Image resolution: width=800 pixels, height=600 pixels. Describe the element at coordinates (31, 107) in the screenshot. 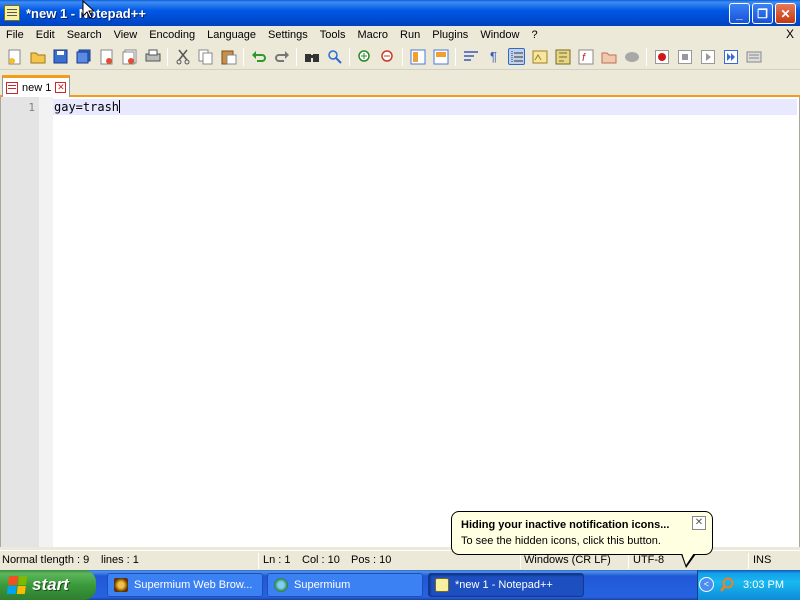

I see `line-number: 1` at that location.